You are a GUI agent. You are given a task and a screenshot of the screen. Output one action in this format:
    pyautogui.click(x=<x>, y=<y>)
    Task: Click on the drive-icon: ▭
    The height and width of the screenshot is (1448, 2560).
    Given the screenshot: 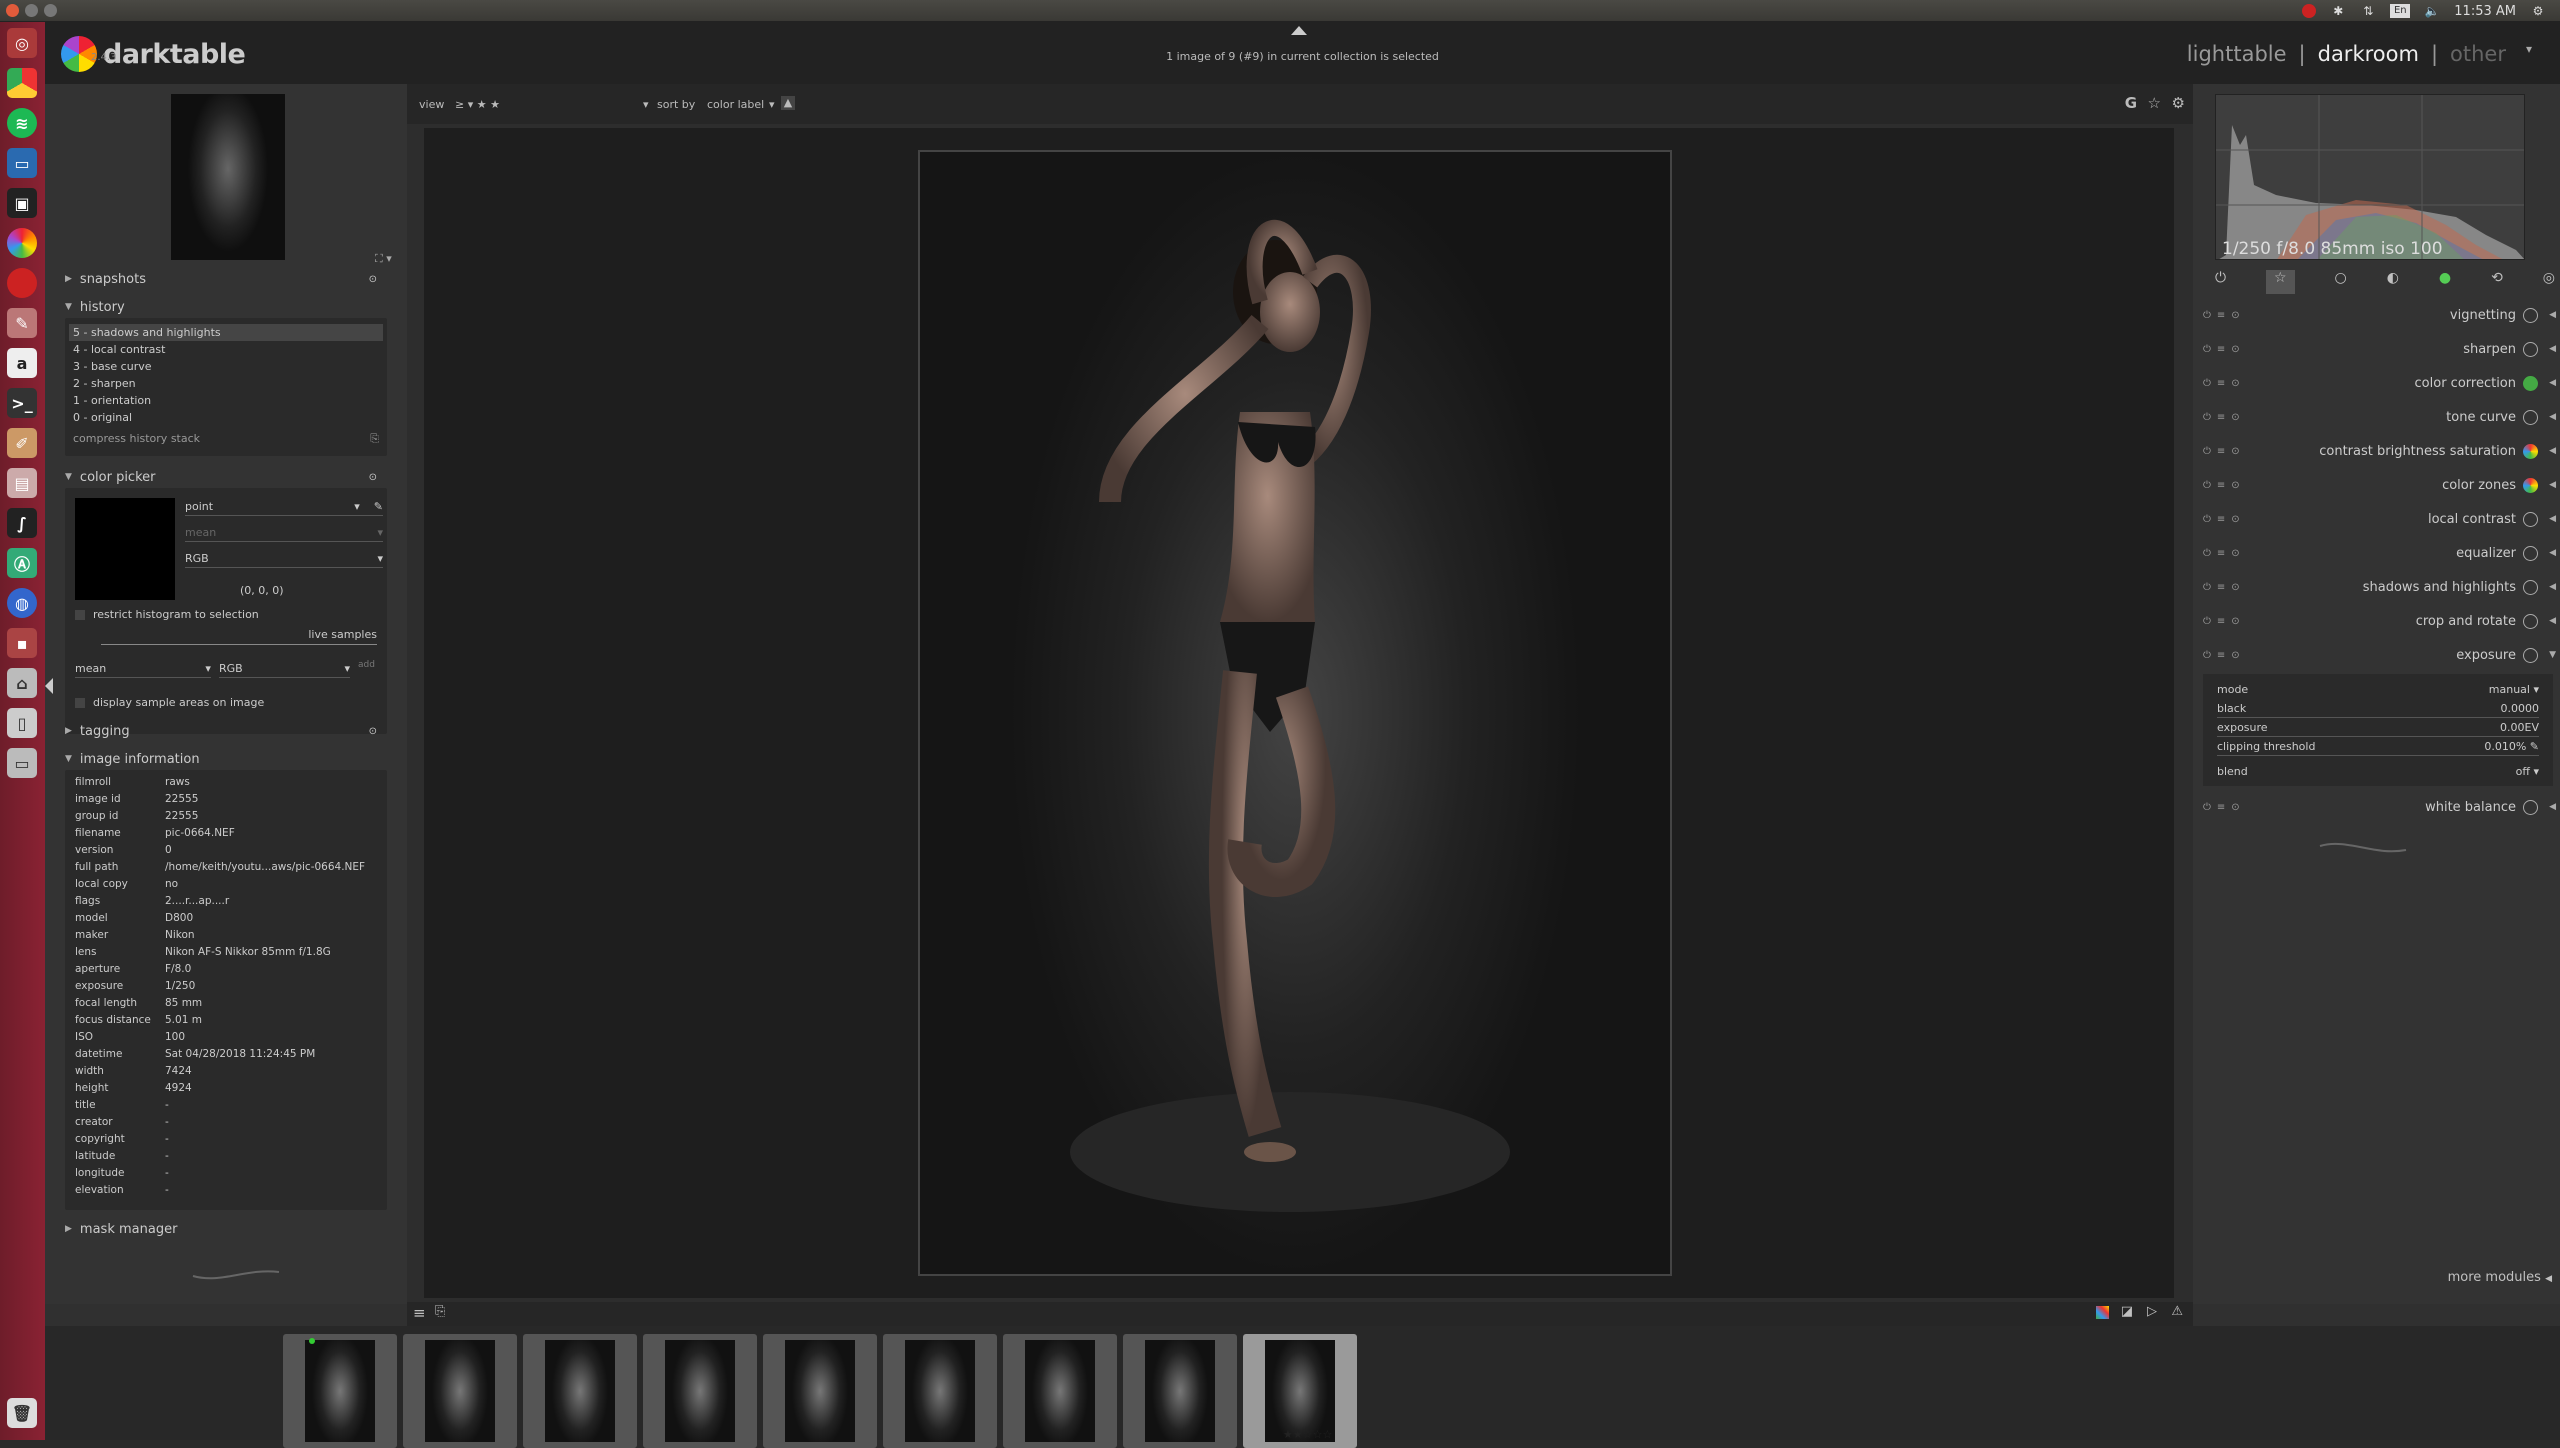 What is the action you would take?
    pyautogui.click(x=22, y=763)
    